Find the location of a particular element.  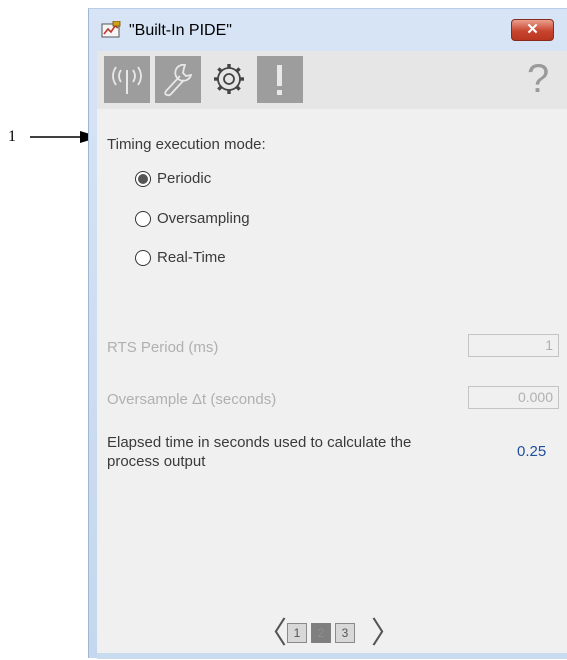

close-button: ✕ is located at coordinates (532, 30).